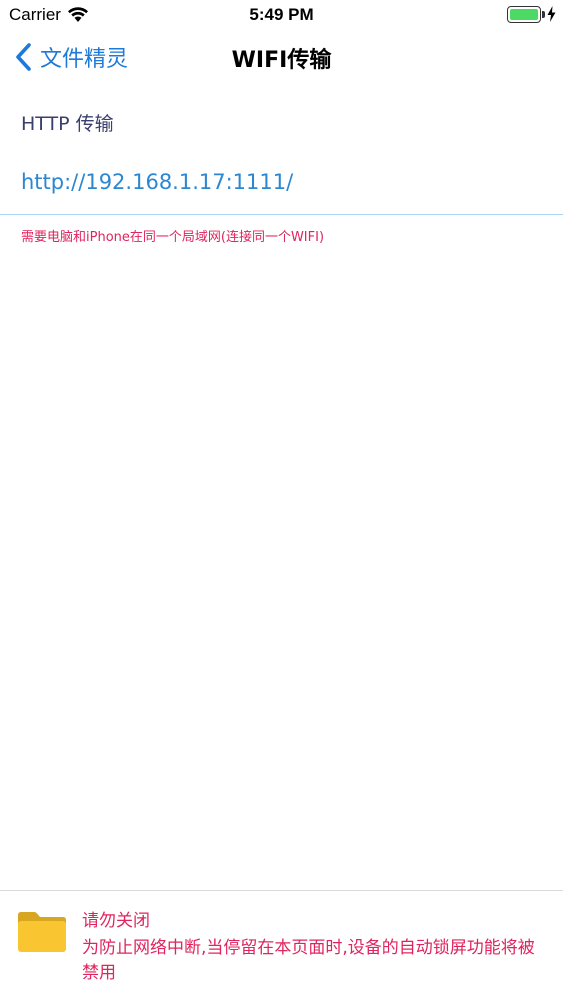 This screenshot has height=1000, width=563. I want to click on status-time: 5:49 PM, so click(281, 14).